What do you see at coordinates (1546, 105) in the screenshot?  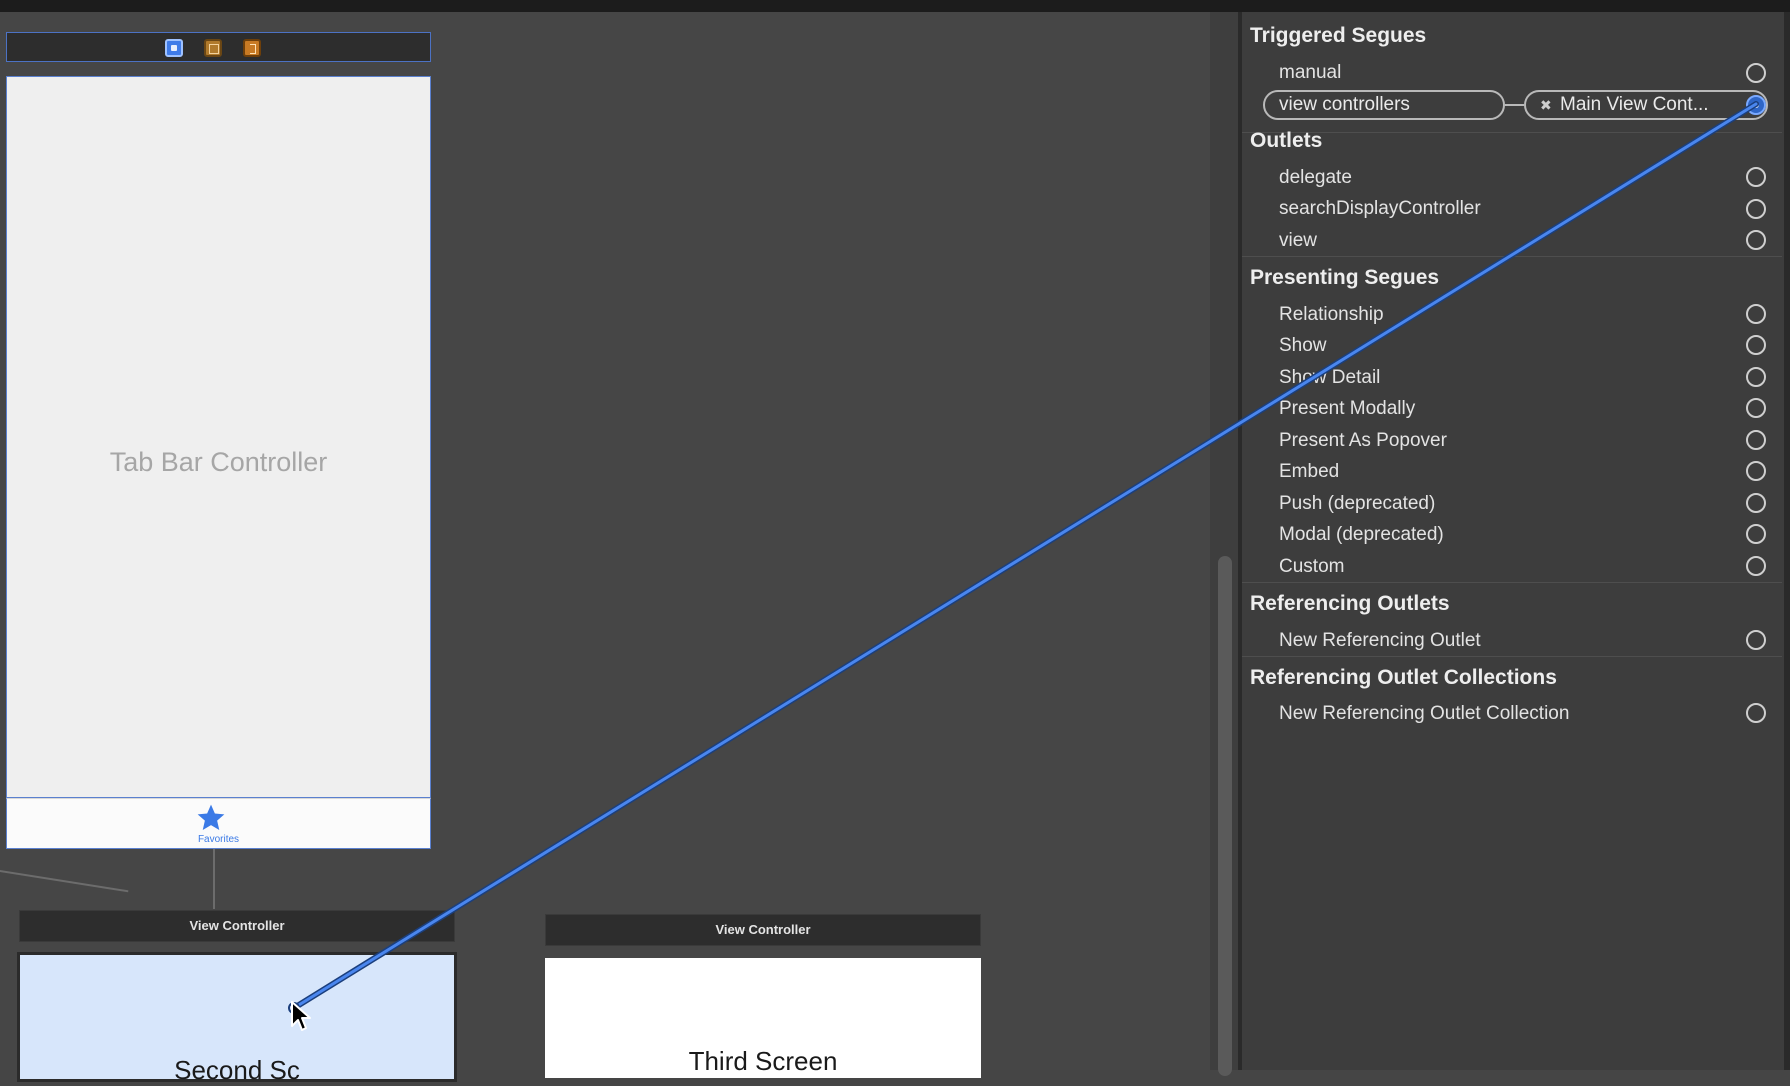 I see `remove-connection-icon: ✖` at bounding box center [1546, 105].